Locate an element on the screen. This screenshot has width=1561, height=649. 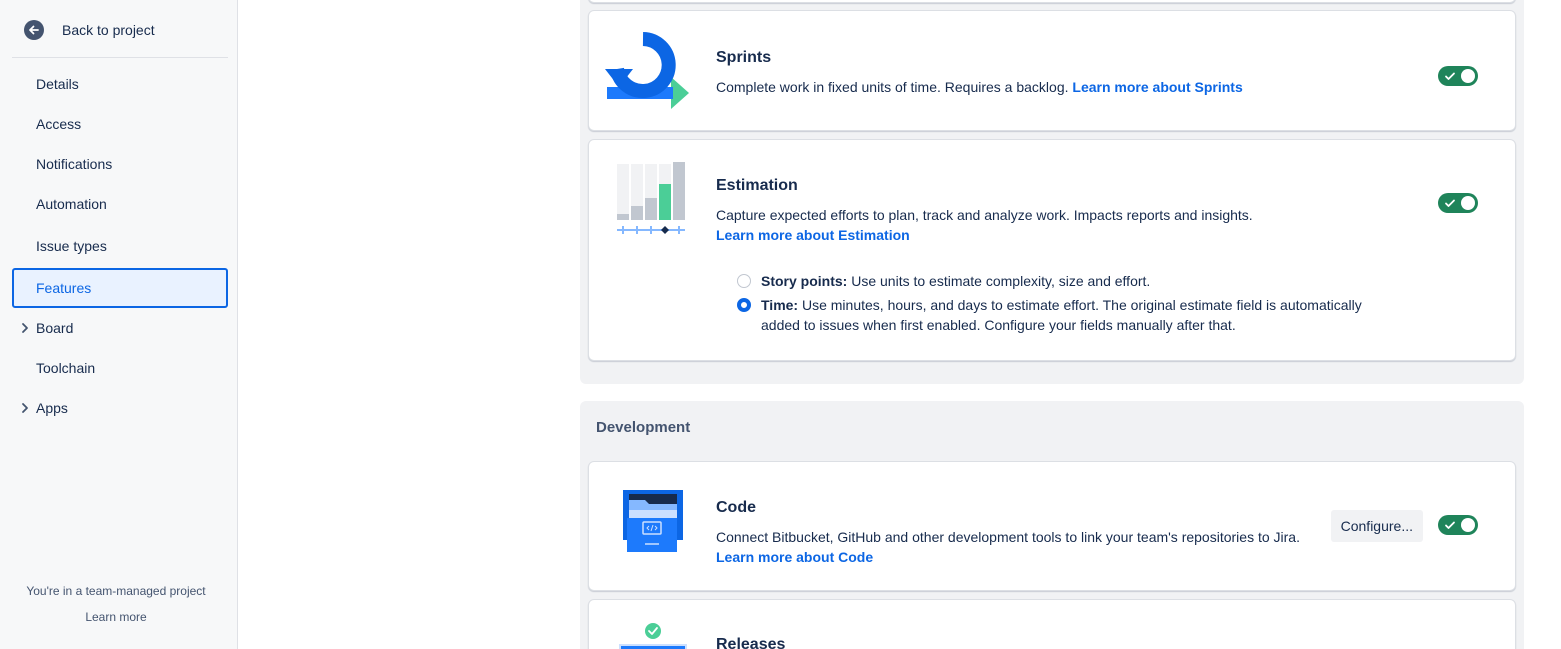
releases-card: Releases is located at coordinates (1052, 624).